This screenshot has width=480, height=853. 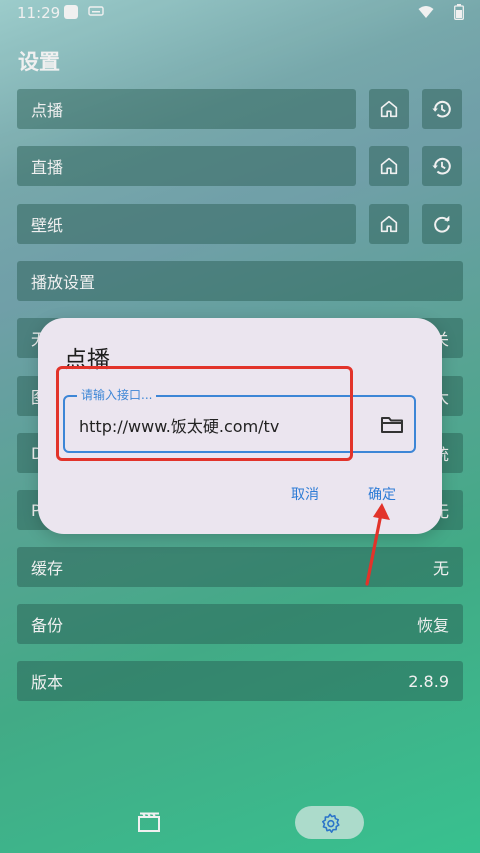 I want to click on annotation-highlight-box, so click(x=204, y=413).